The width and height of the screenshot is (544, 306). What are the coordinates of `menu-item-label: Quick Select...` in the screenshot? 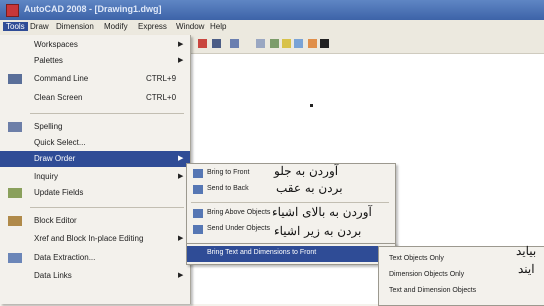 It's located at (60, 142).